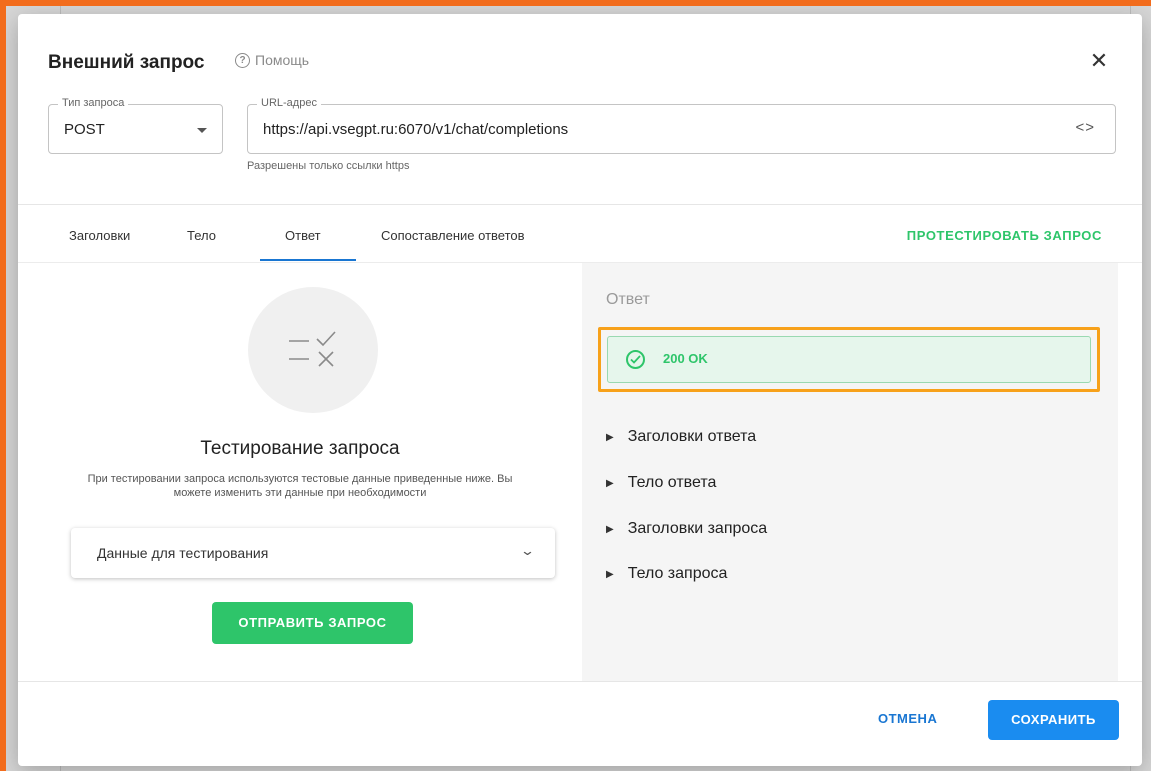 The width and height of the screenshot is (1151, 771). What do you see at coordinates (1053, 720) in the screenshot?
I see `save-button: СОХРАНИТЬ` at bounding box center [1053, 720].